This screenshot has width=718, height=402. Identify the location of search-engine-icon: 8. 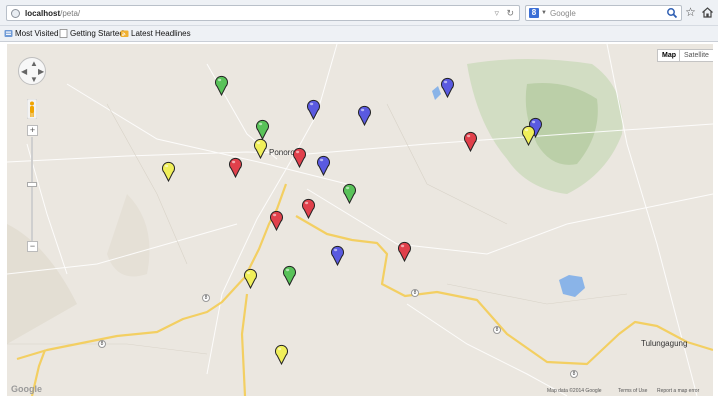
(534, 13).